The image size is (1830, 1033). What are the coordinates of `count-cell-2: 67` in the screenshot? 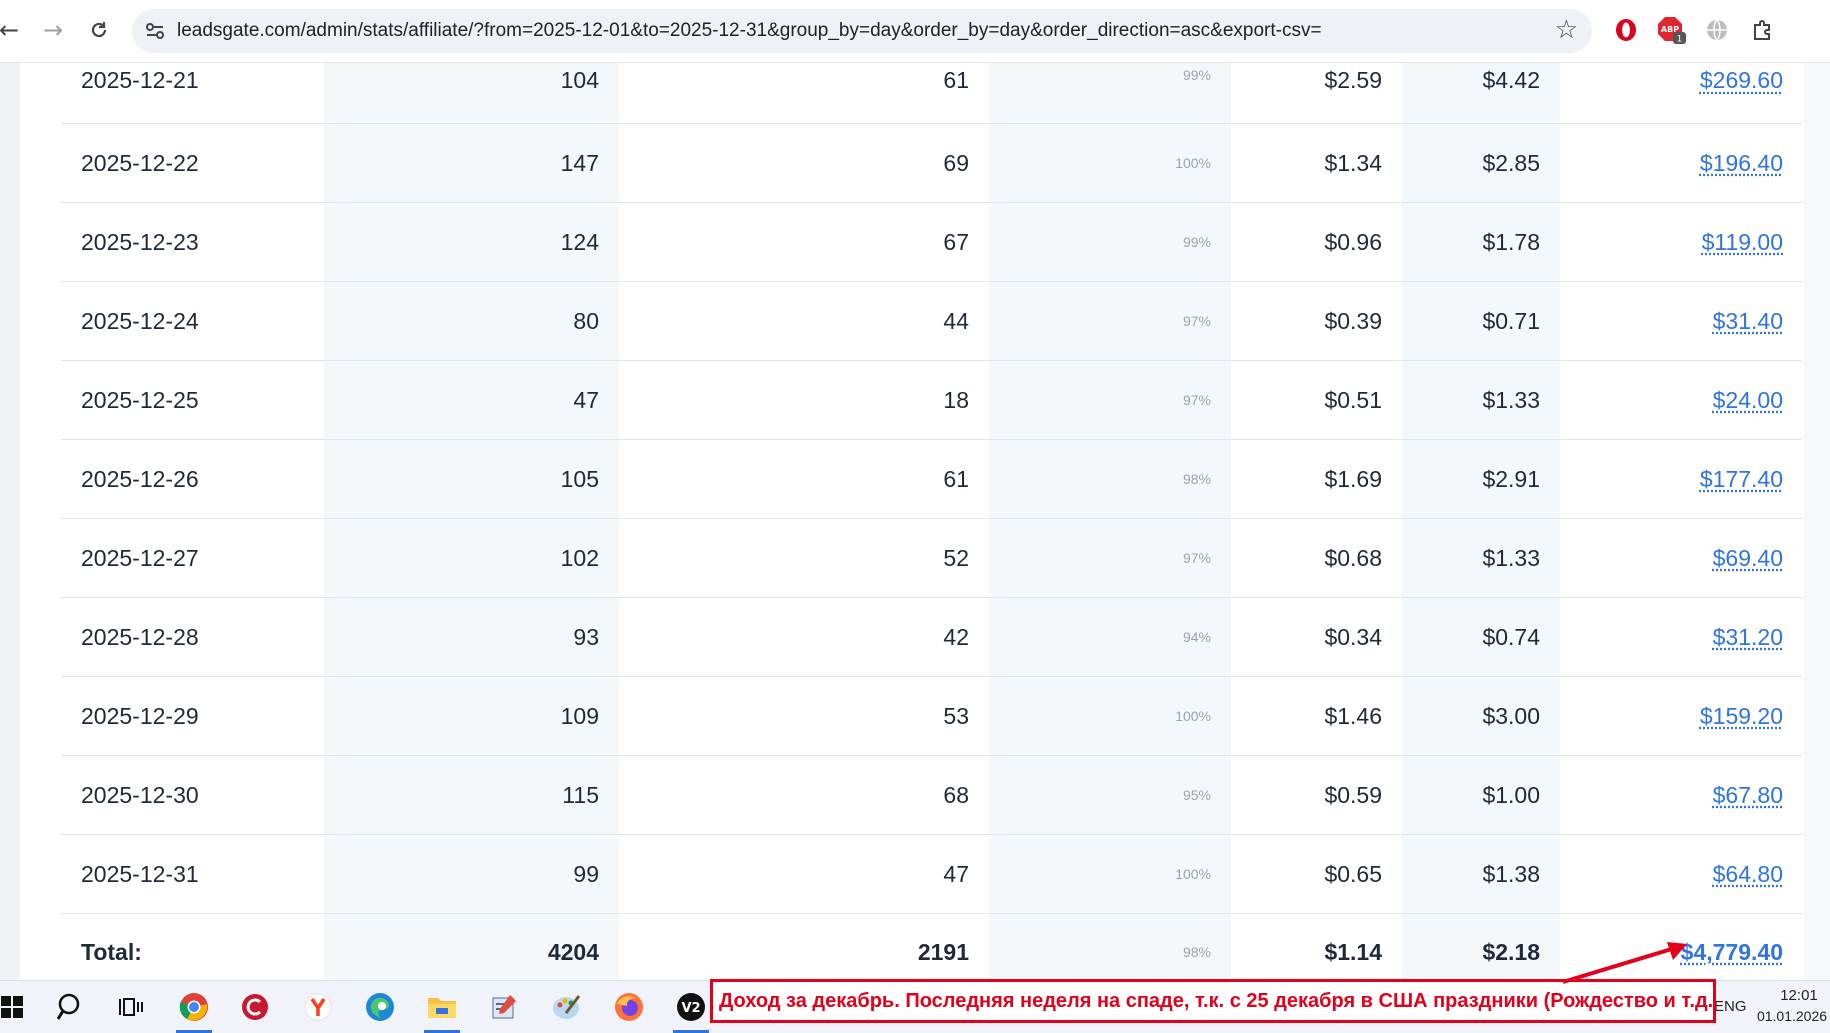 It's located at (804, 242).